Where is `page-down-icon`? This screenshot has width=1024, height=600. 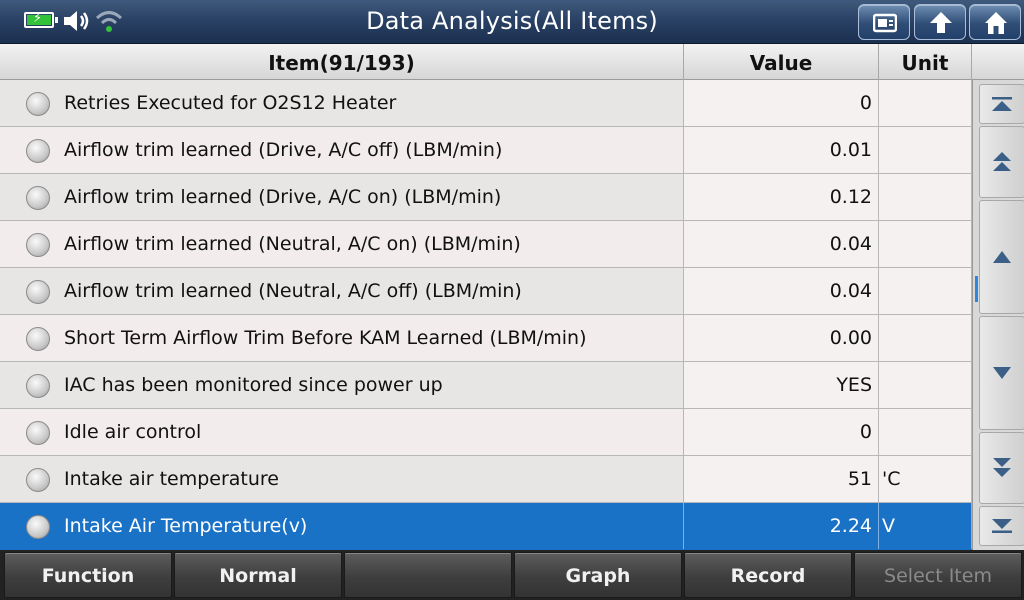 page-down-icon is located at coordinates (1002, 467).